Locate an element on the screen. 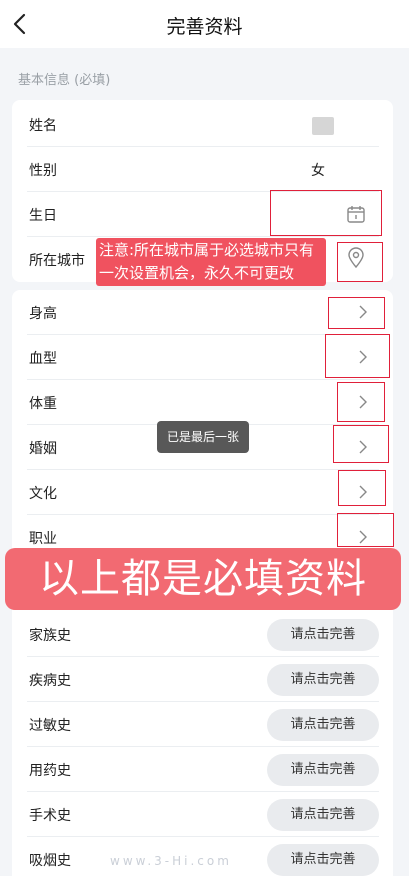 The width and height of the screenshot is (409, 876). gender-row: 性别 女 is located at coordinates (203, 169).